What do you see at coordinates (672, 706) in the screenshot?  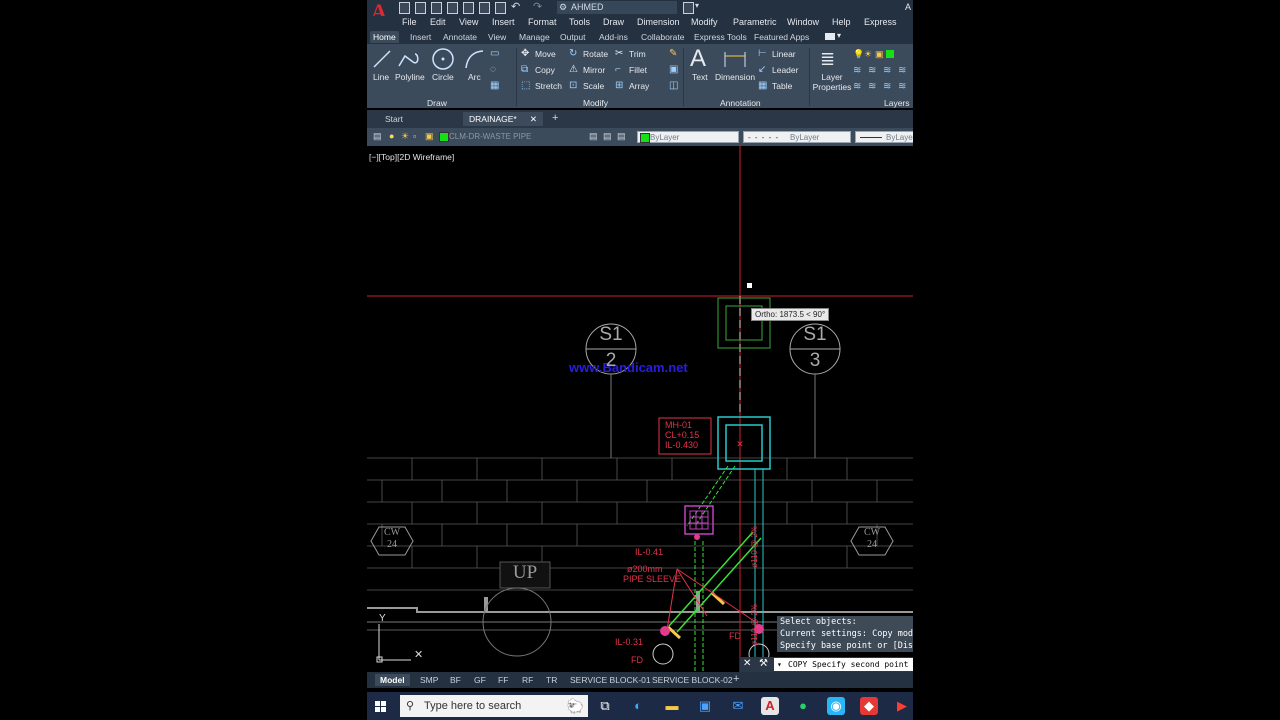 I see `file-explorer-icon: ▬` at bounding box center [672, 706].